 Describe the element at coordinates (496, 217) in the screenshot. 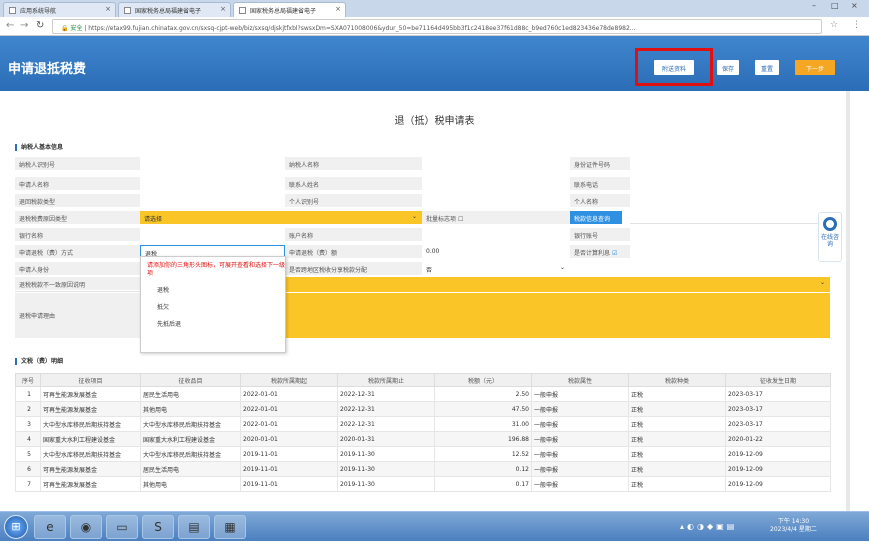

I see `batch-flag-label: 批量标志项 ☐` at that location.